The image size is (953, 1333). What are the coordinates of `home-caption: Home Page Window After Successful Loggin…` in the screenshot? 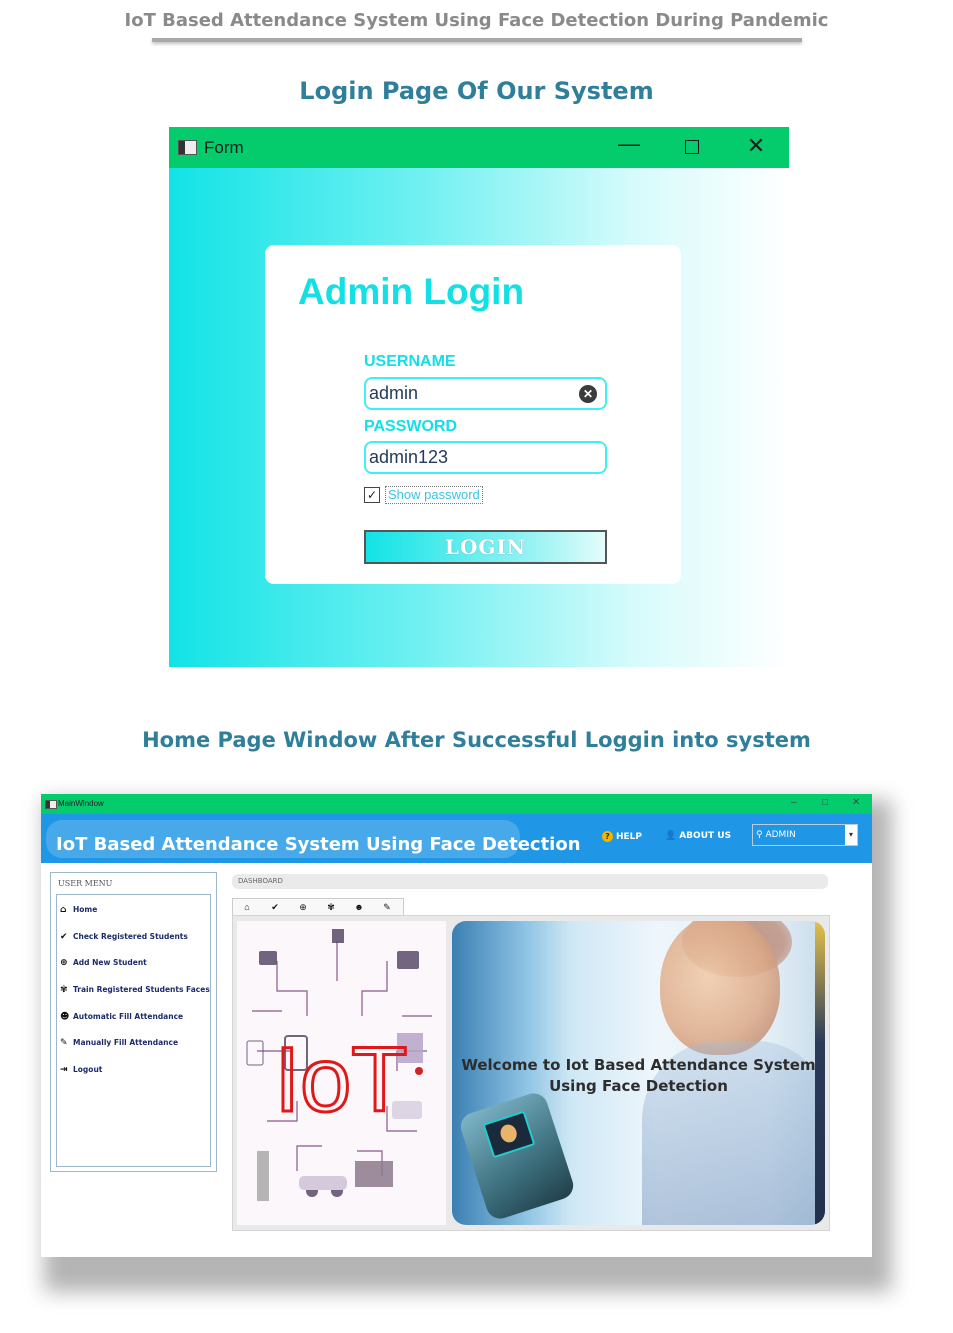 It's located at (476, 740).